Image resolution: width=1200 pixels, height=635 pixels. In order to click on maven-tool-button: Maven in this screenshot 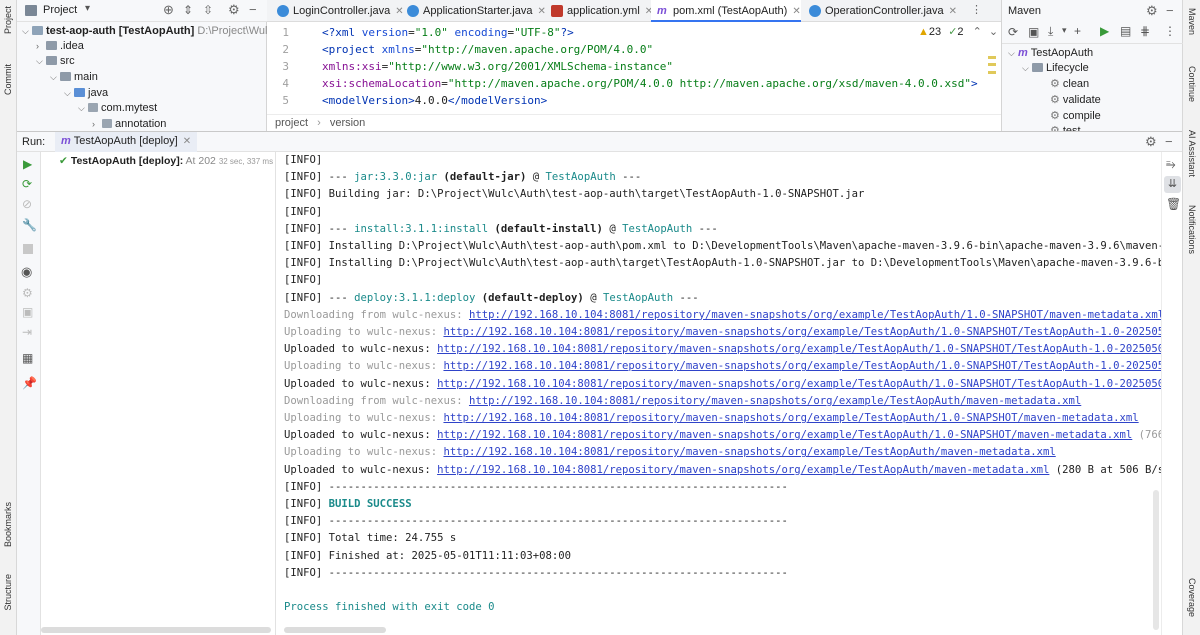, I will do `click(1192, 21)`.